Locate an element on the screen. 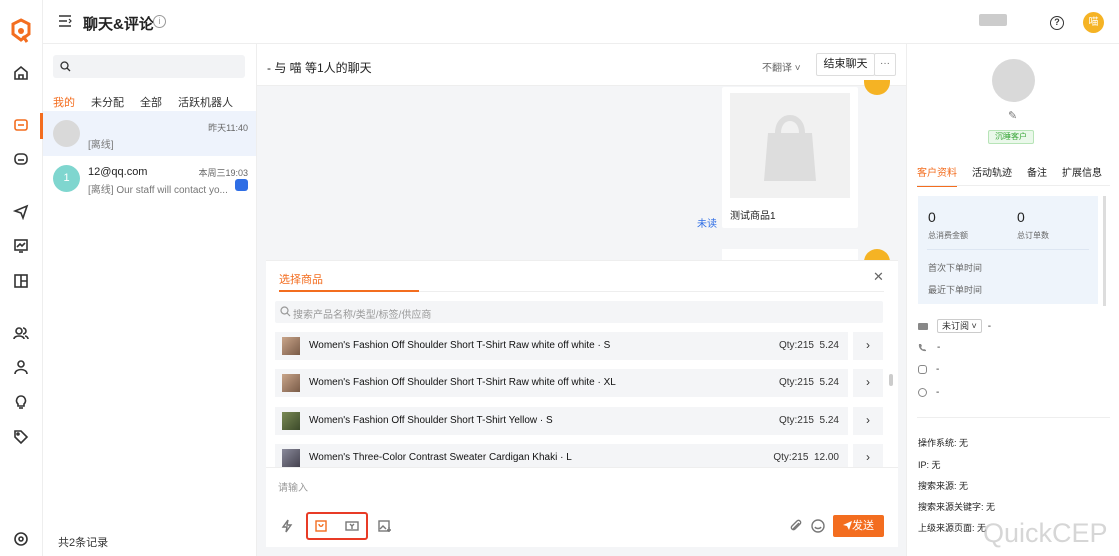 The width and height of the screenshot is (1119, 556). conversation-time: 本周三19:03 is located at coordinates (223, 173).